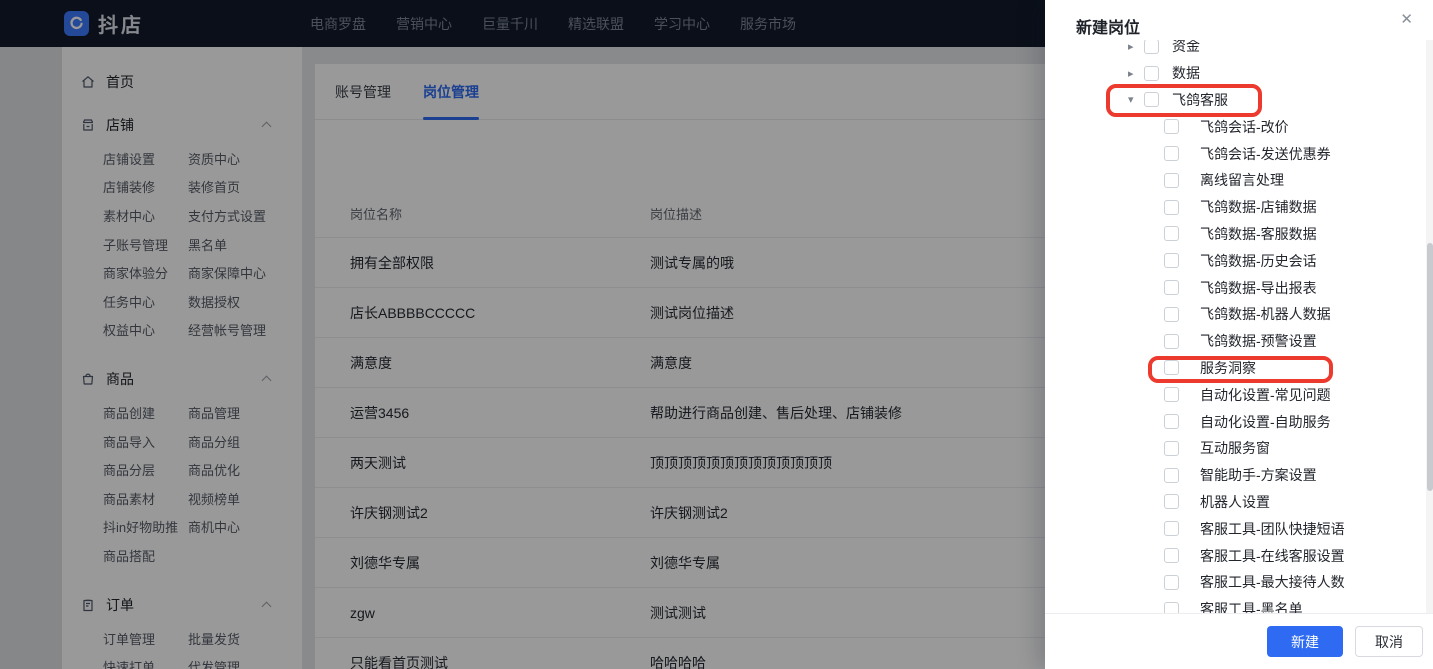 Image resolution: width=1433 pixels, height=669 pixels. I want to click on tree-item-label: 客服工具-团队快捷短语, so click(1272, 528).